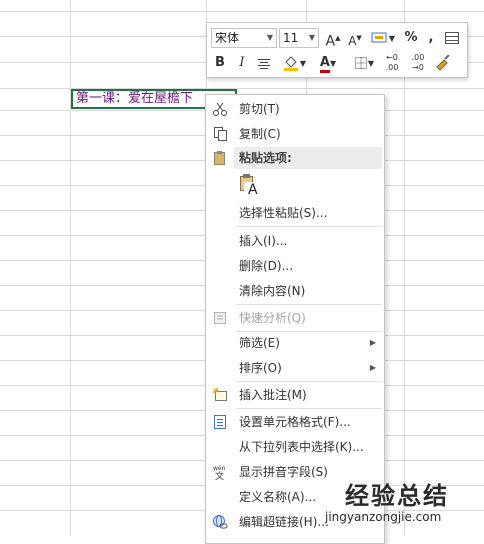 This screenshot has width=484, height=544. I want to click on increase-decimal-button: ←0.00, so click(392, 63).